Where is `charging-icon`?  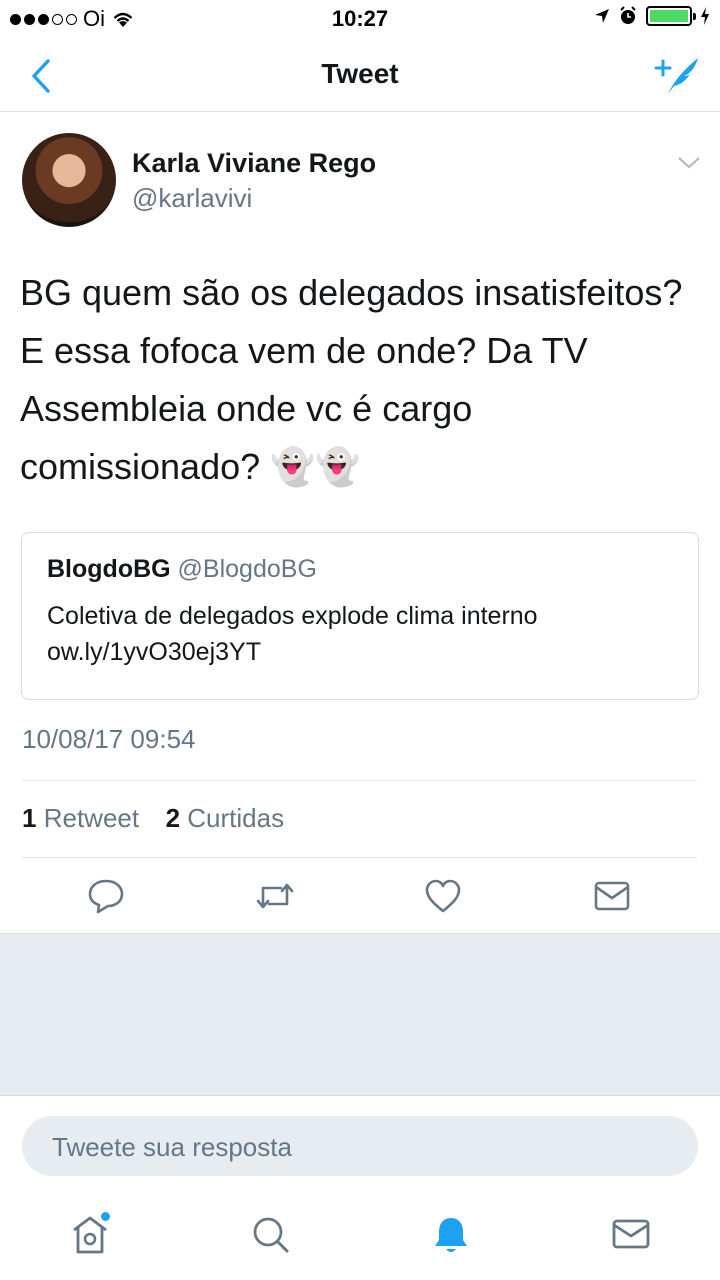
charging-icon is located at coordinates (705, 16).